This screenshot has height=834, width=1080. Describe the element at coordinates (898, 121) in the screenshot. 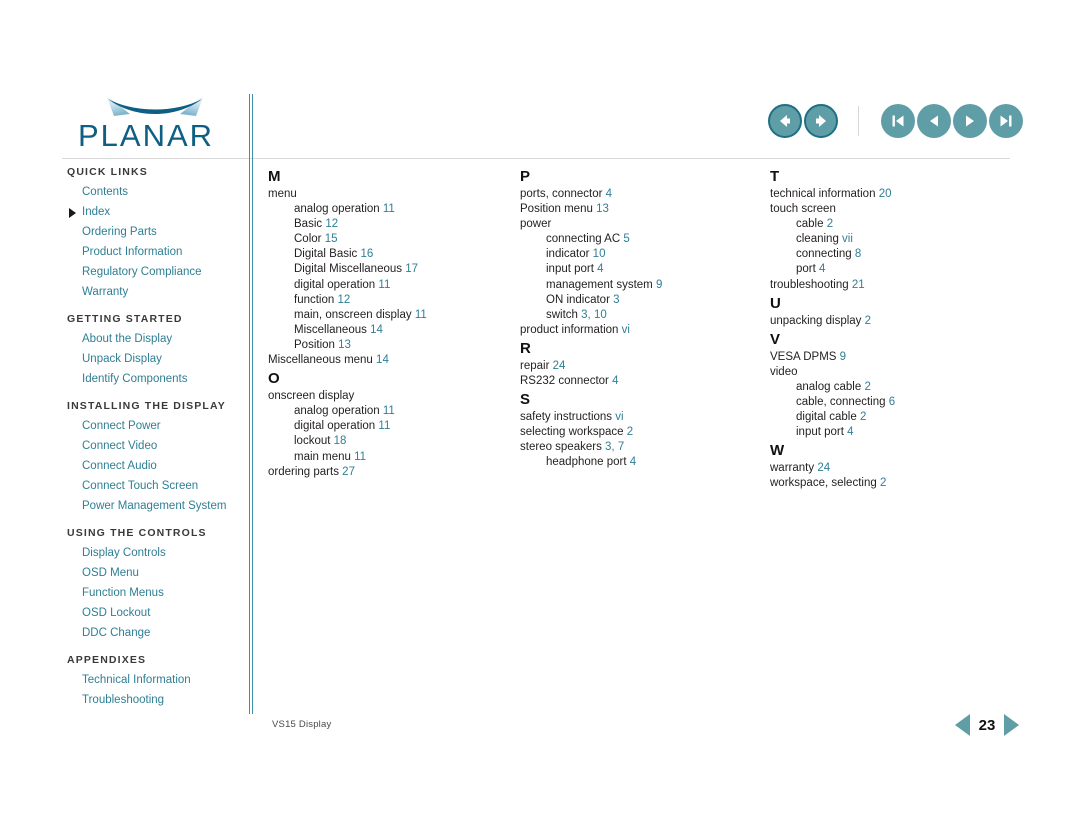

I see `first-page-button` at that location.